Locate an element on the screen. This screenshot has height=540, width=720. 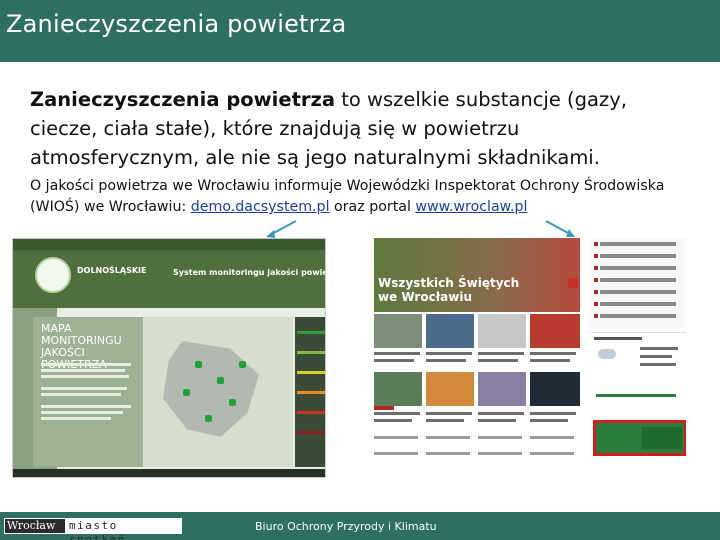
arrow-to-left-screenshot is located at coordinates (281, 229).